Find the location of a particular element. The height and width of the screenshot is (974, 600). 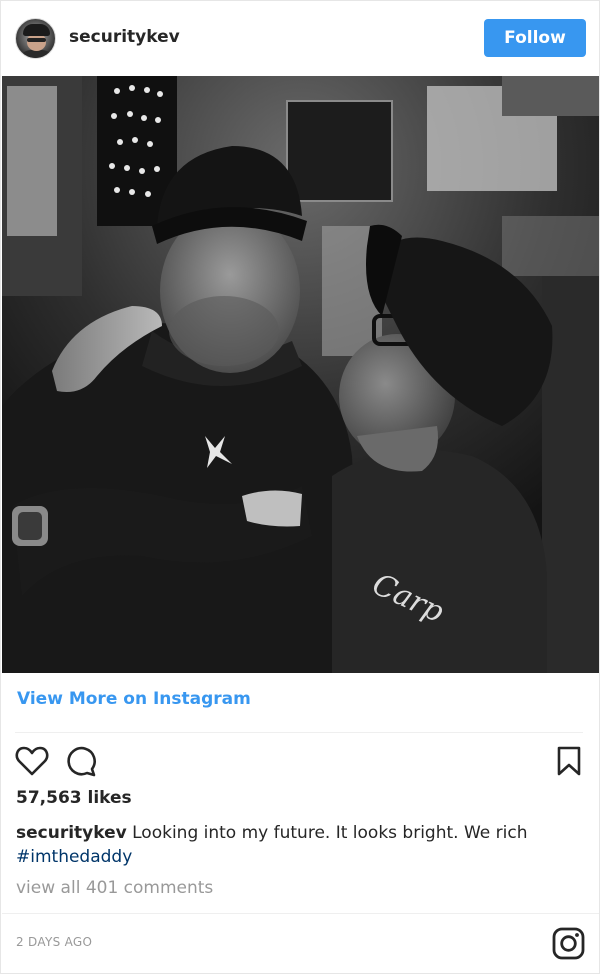

hashtag-link: #imthedaddy is located at coordinates (74, 857).